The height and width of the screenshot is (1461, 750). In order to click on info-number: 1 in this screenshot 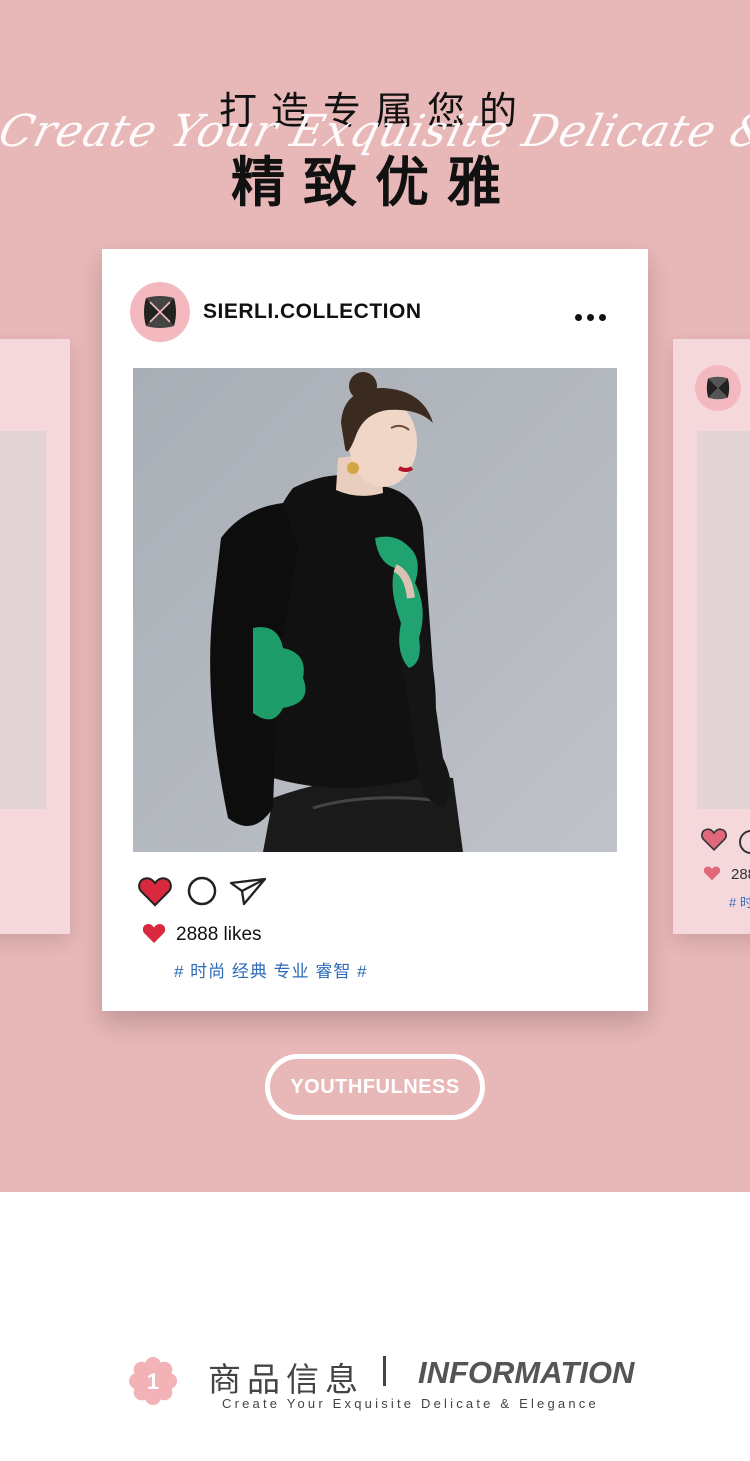, I will do `click(153, 1381)`.